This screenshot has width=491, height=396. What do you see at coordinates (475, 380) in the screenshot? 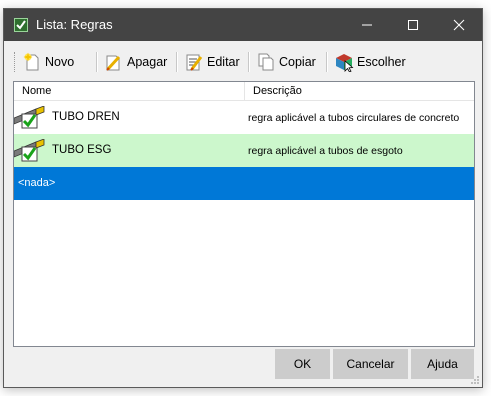
I see `resize-grip-icon` at bounding box center [475, 380].